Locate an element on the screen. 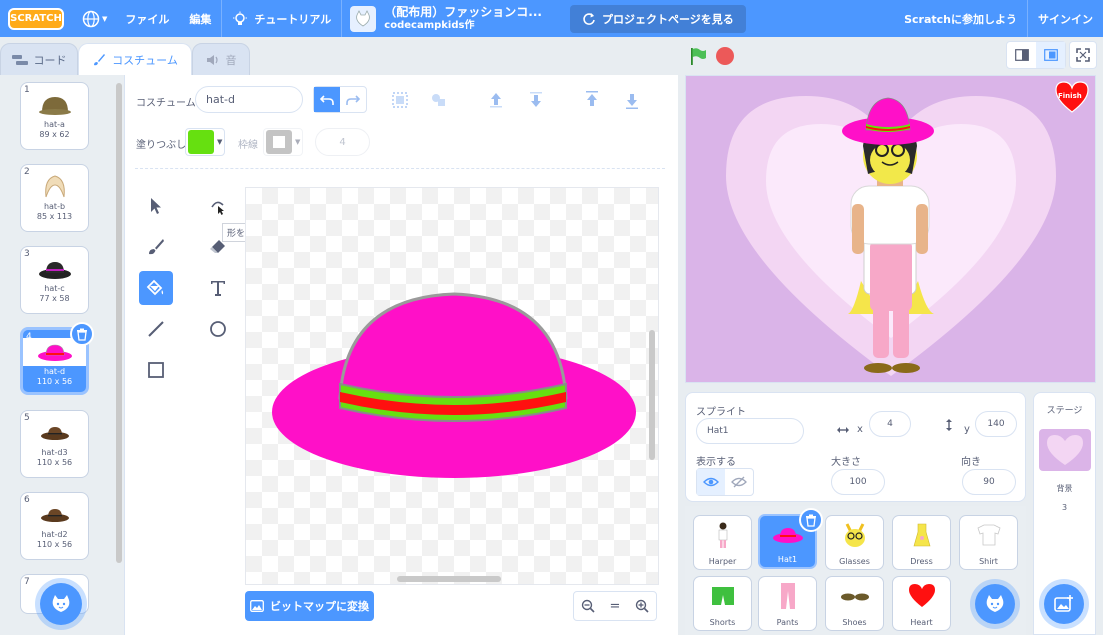 This screenshot has width=1103, height=635. zoom-in-button is located at coordinates (642, 606).